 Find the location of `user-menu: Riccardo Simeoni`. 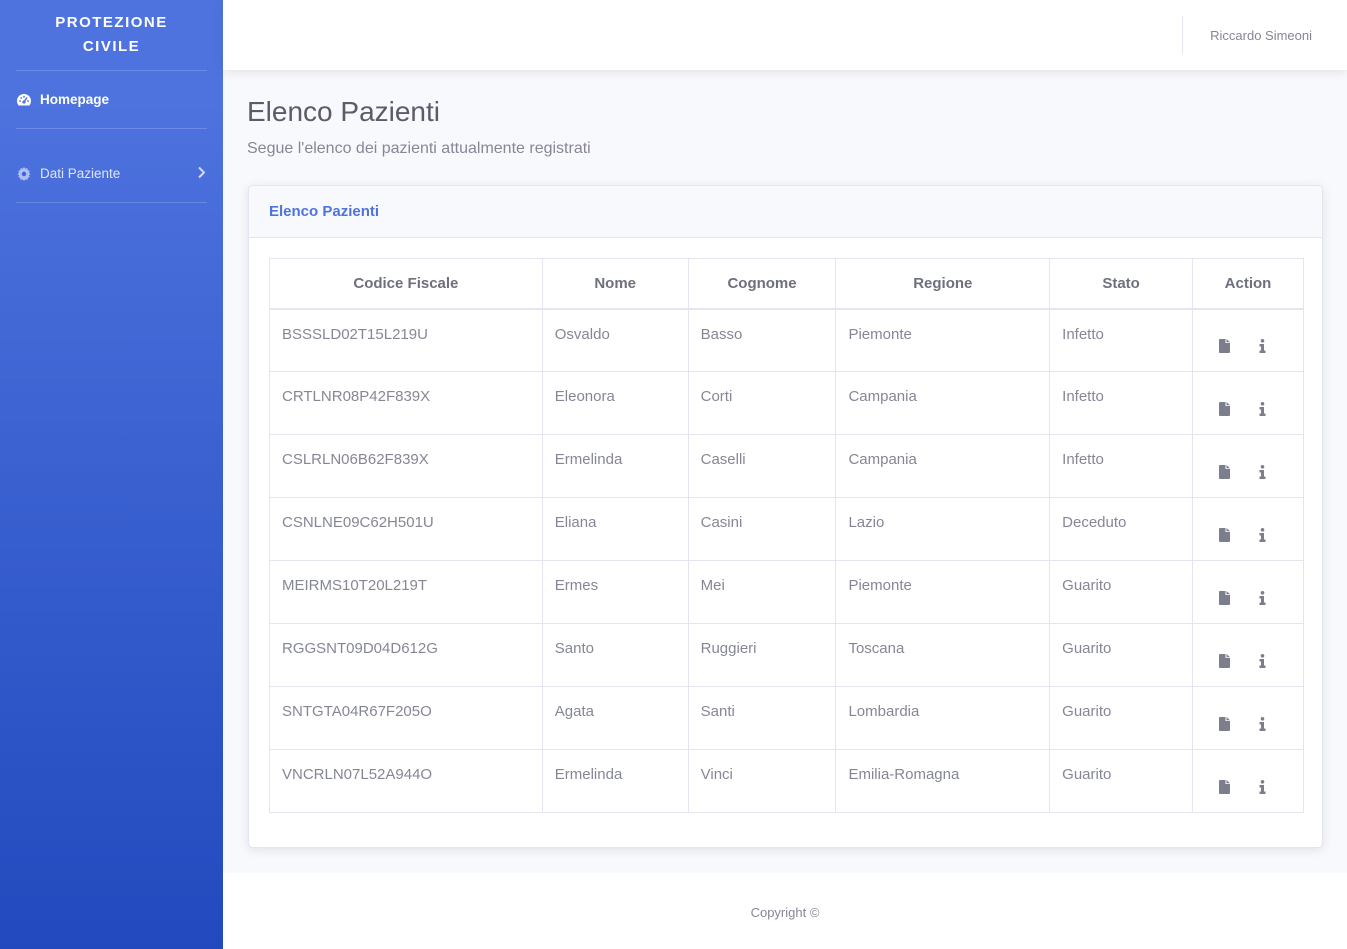

user-menu: Riccardo Simeoni is located at coordinates (1261, 35).